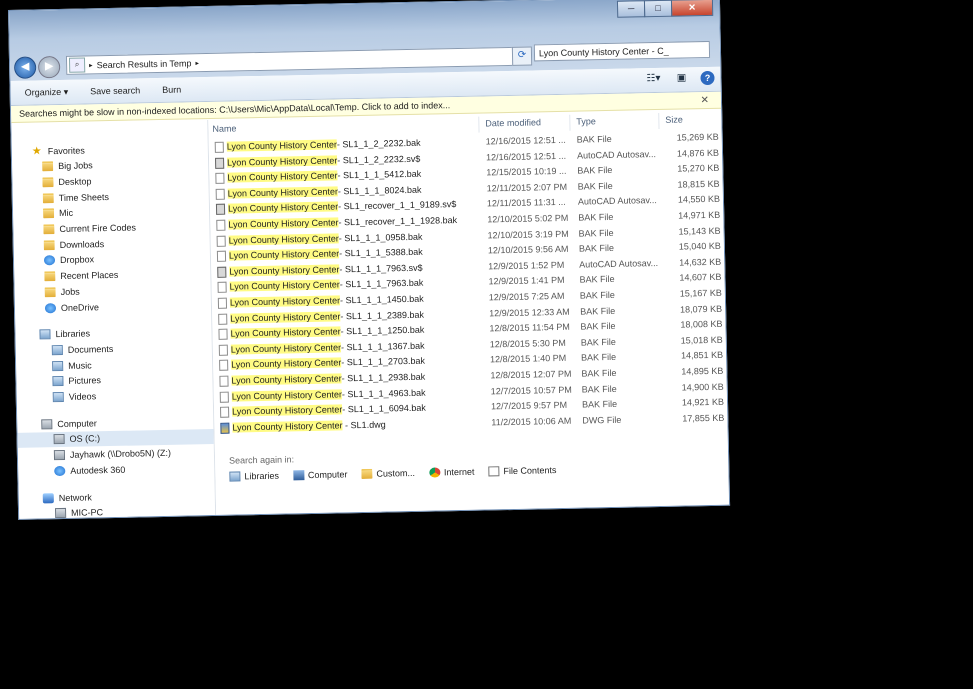  I want to click on search-again-libraries: Libraries, so click(254, 476).